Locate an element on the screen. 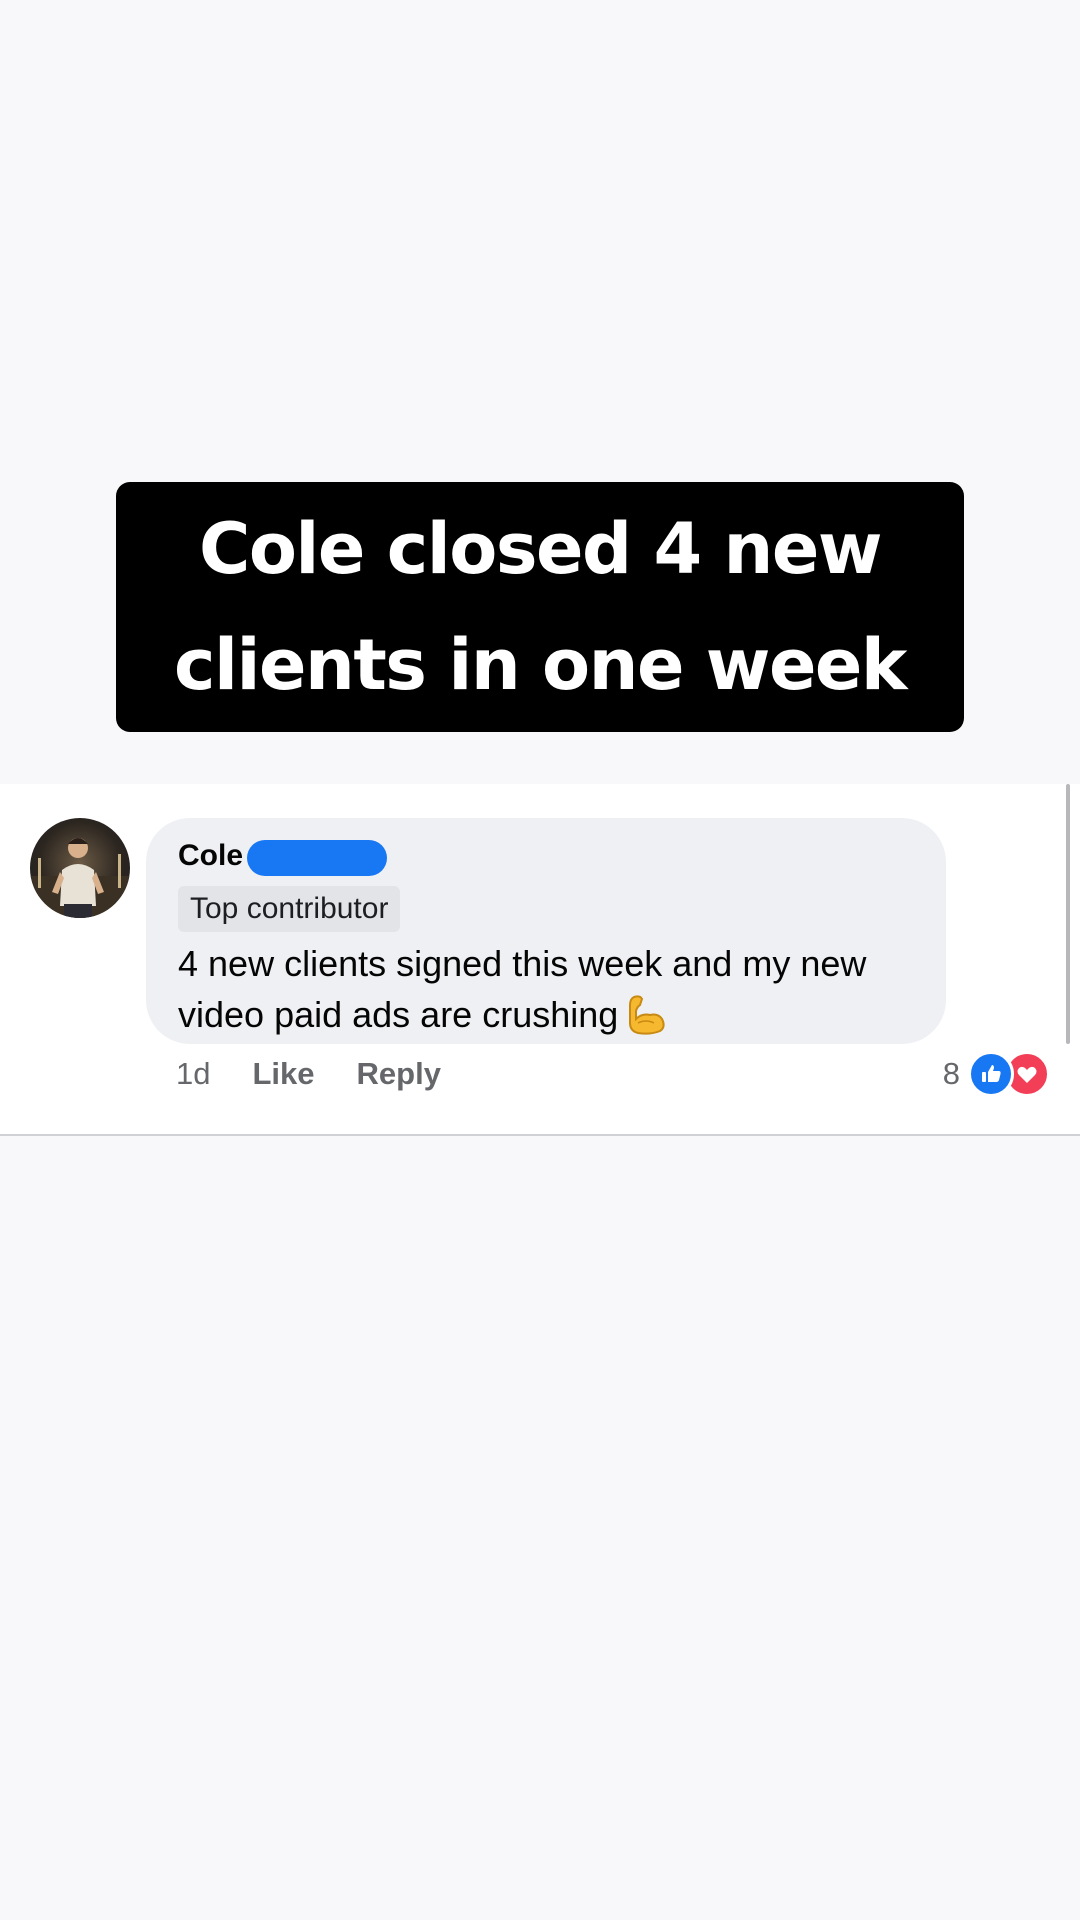  comment-actions: 1d Like Reply is located at coordinates (308, 1074).